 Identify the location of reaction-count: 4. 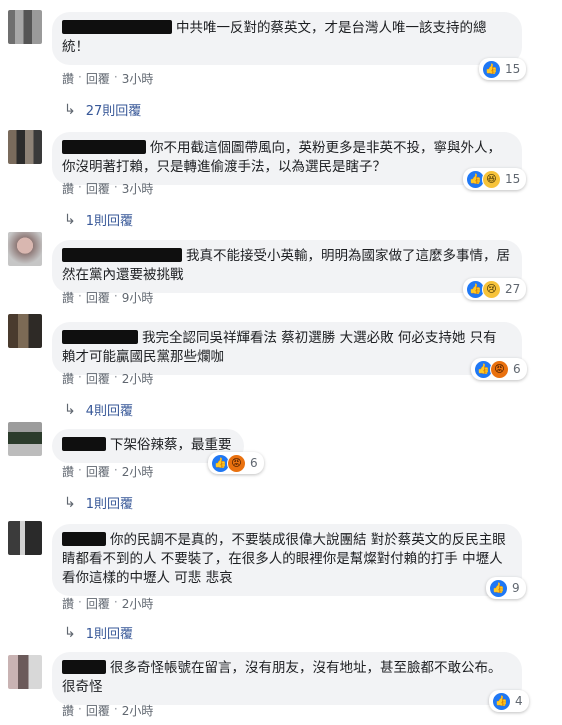
(519, 701).